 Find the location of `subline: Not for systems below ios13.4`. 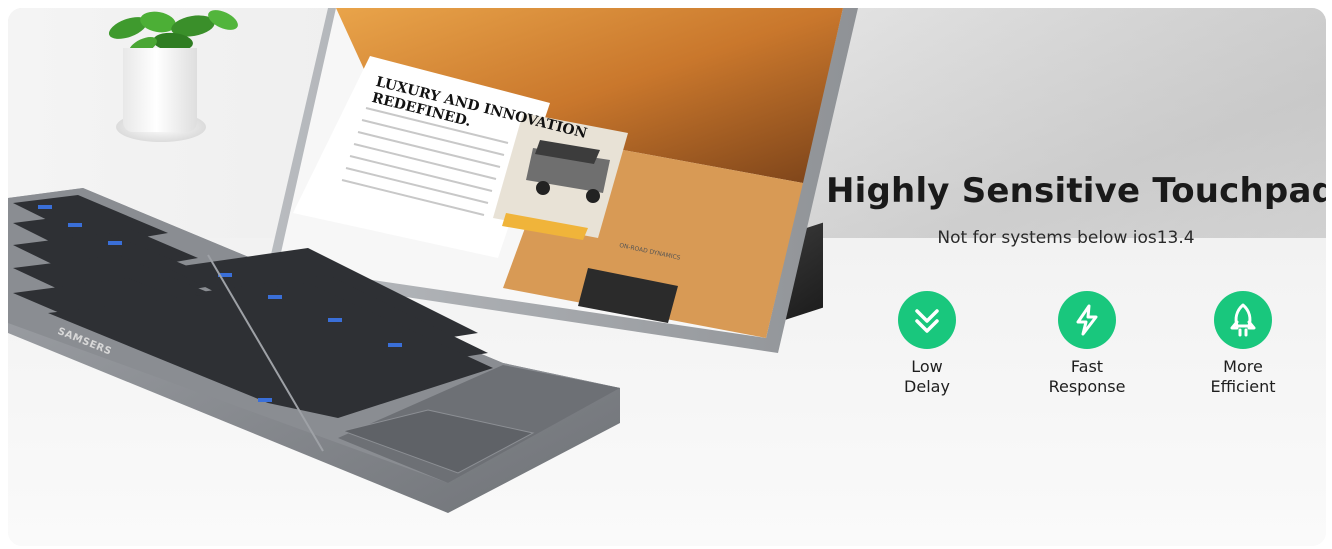

subline: Not for systems below ios13.4 is located at coordinates (1066, 238).